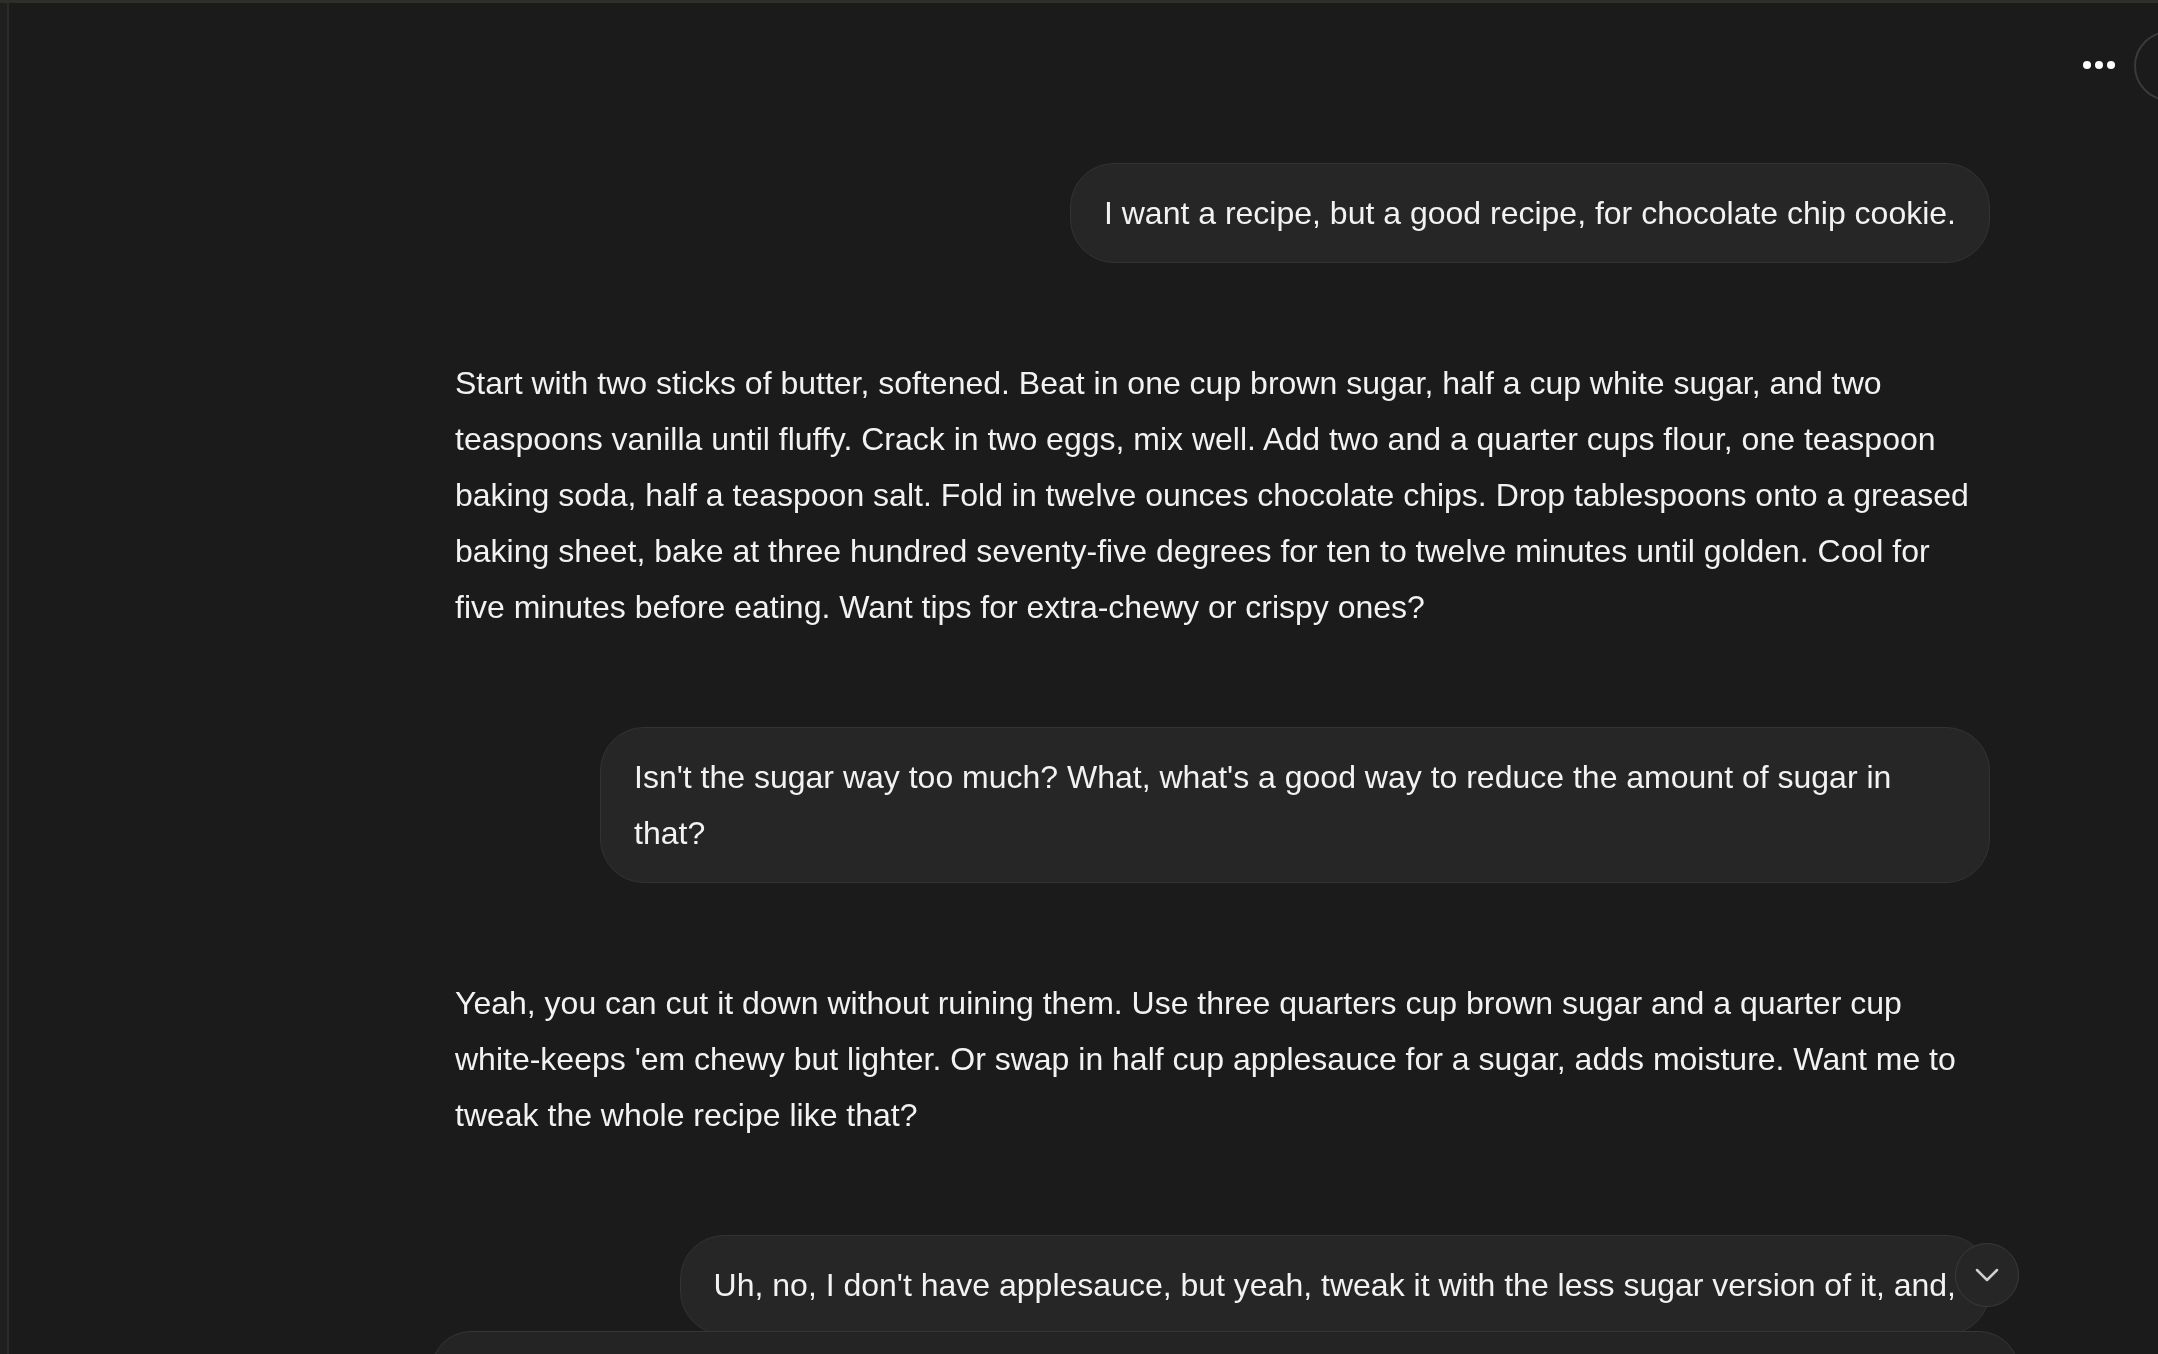 Image resolution: width=2158 pixels, height=1354 pixels. What do you see at coordinates (1295, 805) in the screenshot?
I see `user-message-bubble: Isn't the sugar way too much? What, what's a good way to reduce the amount of sugar in that?` at bounding box center [1295, 805].